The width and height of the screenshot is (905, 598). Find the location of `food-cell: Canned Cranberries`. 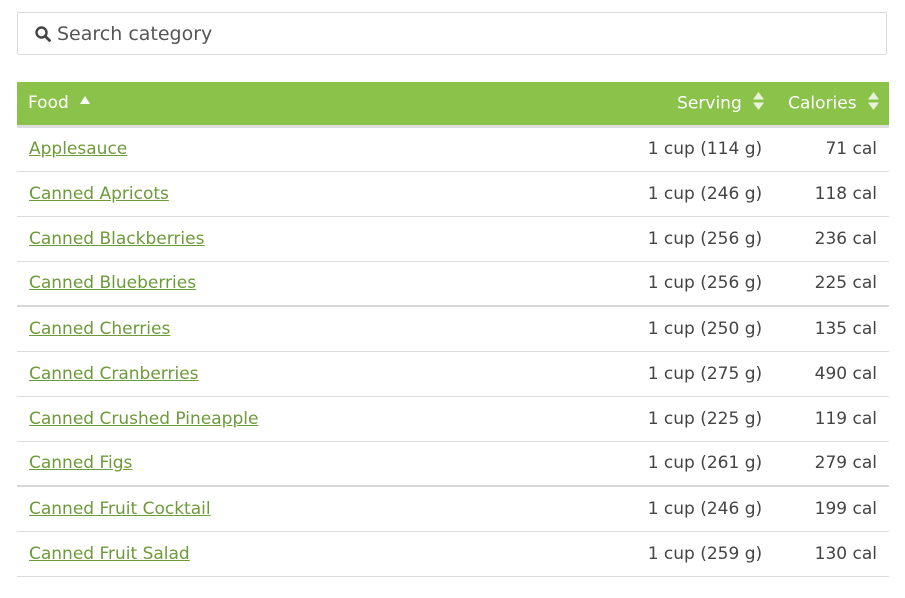

food-cell: Canned Cranberries is located at coordinates (144, 374).